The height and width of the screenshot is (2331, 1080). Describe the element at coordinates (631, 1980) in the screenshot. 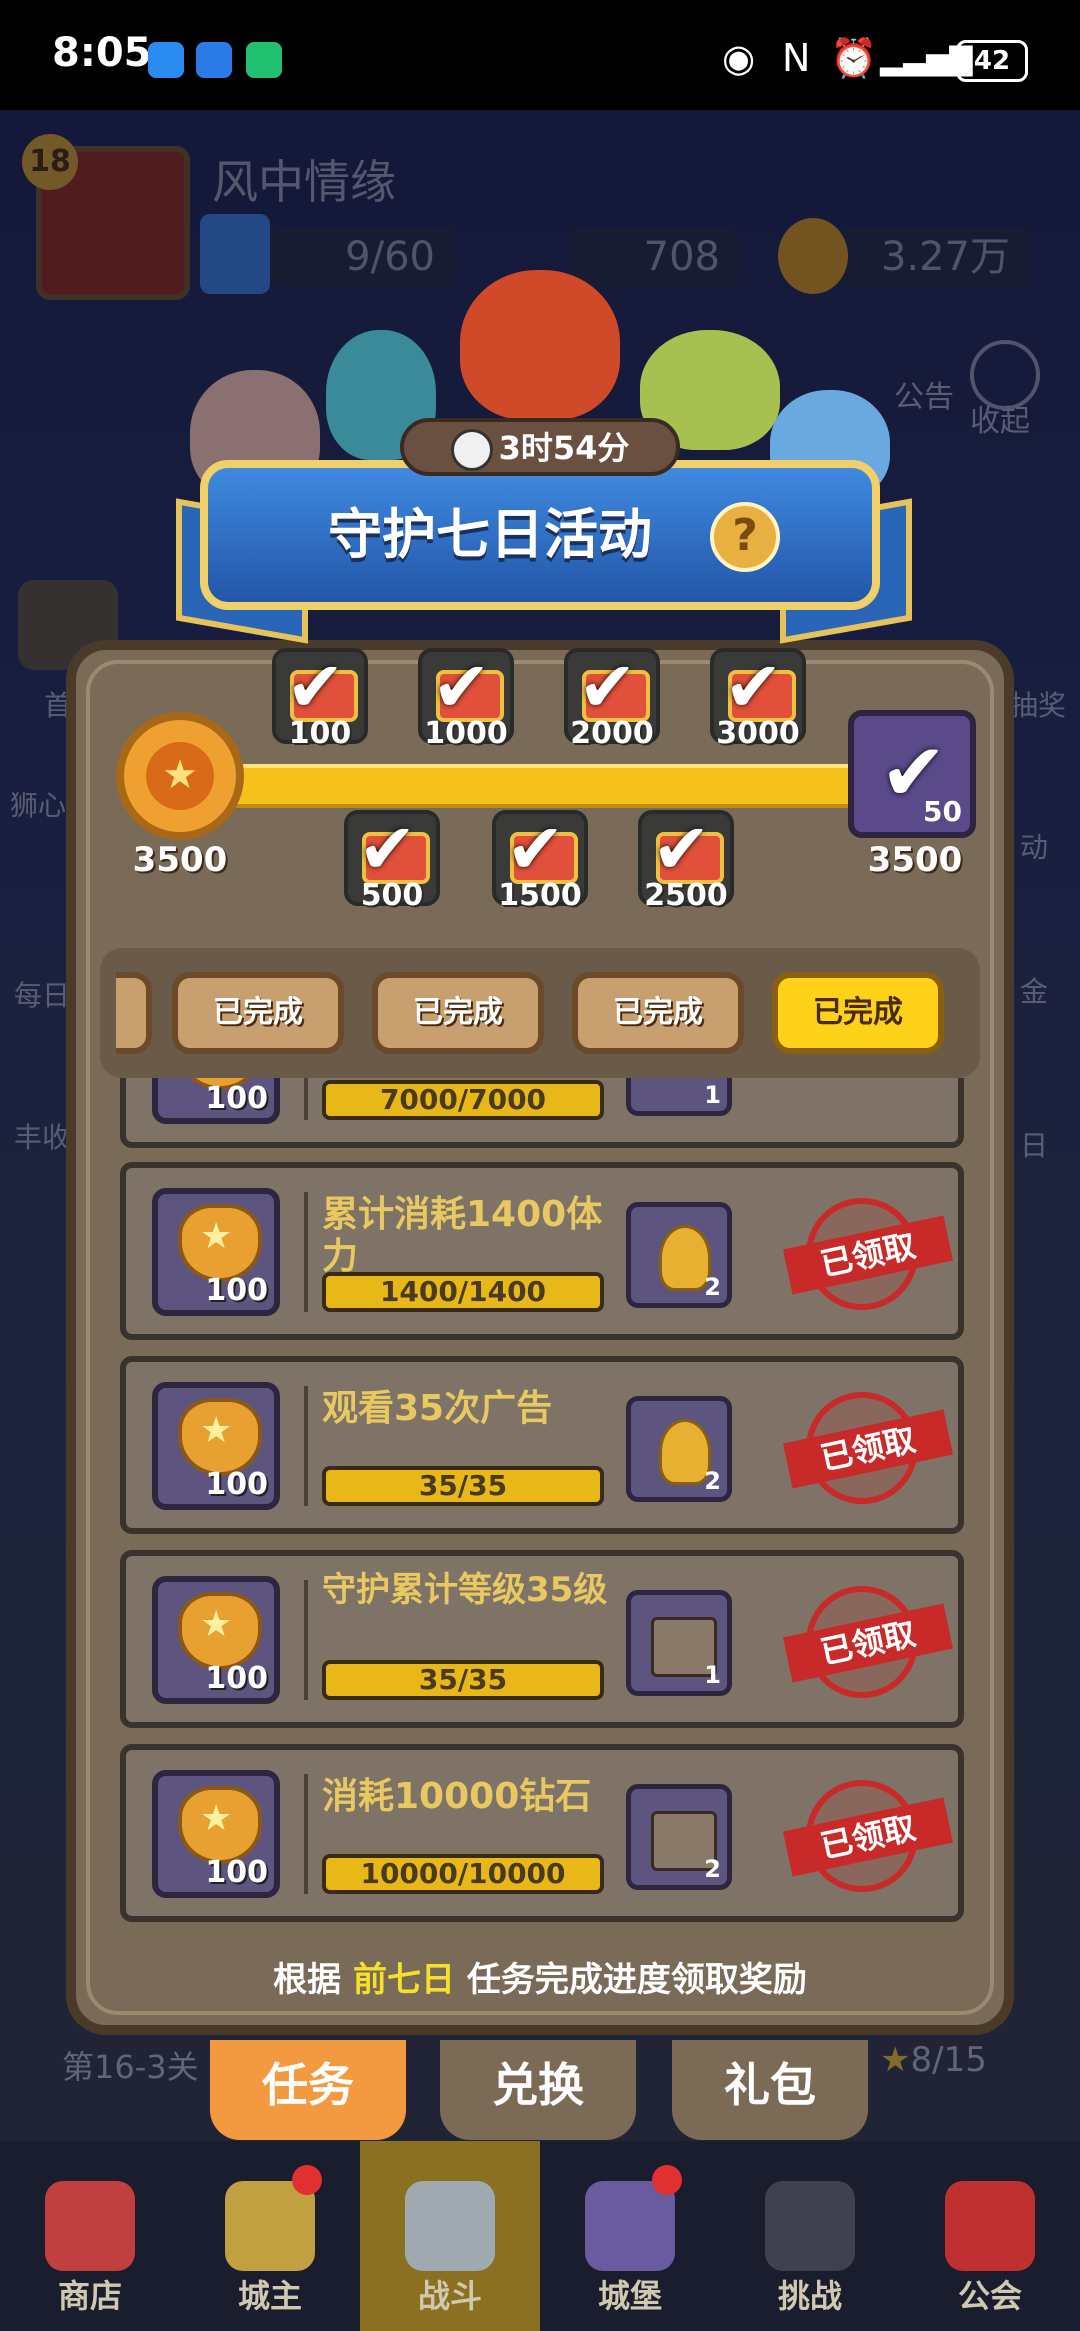

I see `footer-text: 任务完成进度领取奖励` at that location.